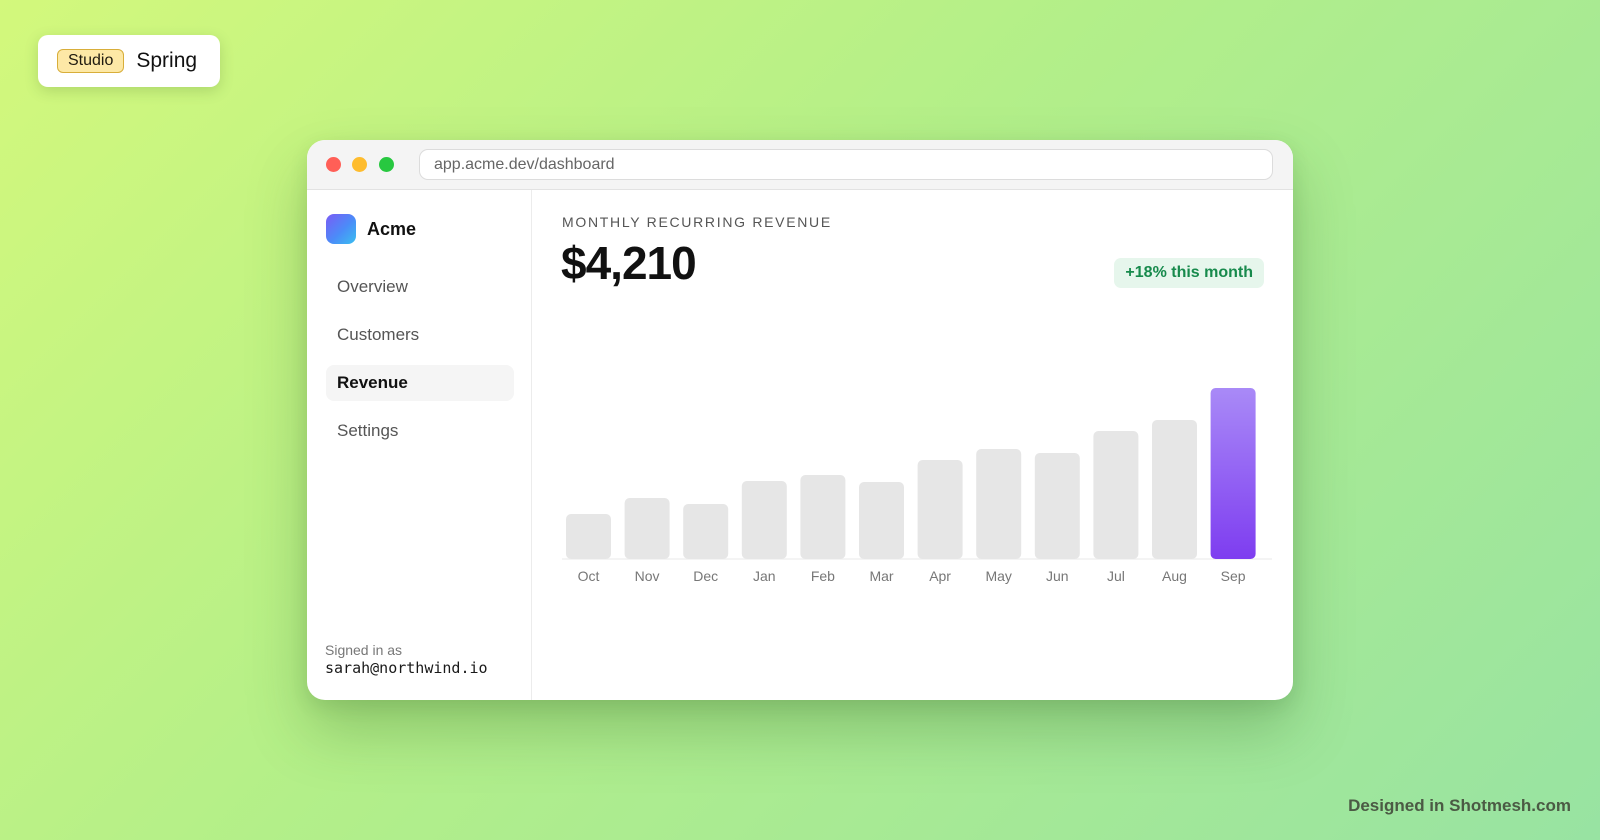 The width and height of the screenshot is (1600, 840). I want to click on x-tick-label-may: May, so click(998, 576).